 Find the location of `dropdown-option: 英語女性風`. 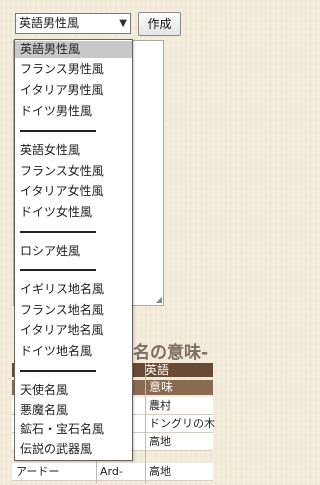

dropdown-option: 英語女性風 is located at coordinates (73, 150).